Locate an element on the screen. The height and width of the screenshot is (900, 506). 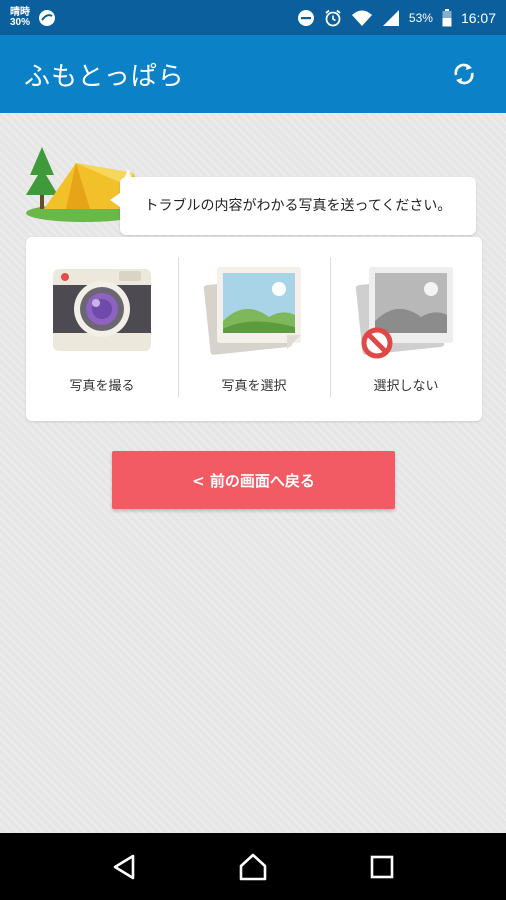
status-left: 晴時 30% is located at coordinates (33, 17).